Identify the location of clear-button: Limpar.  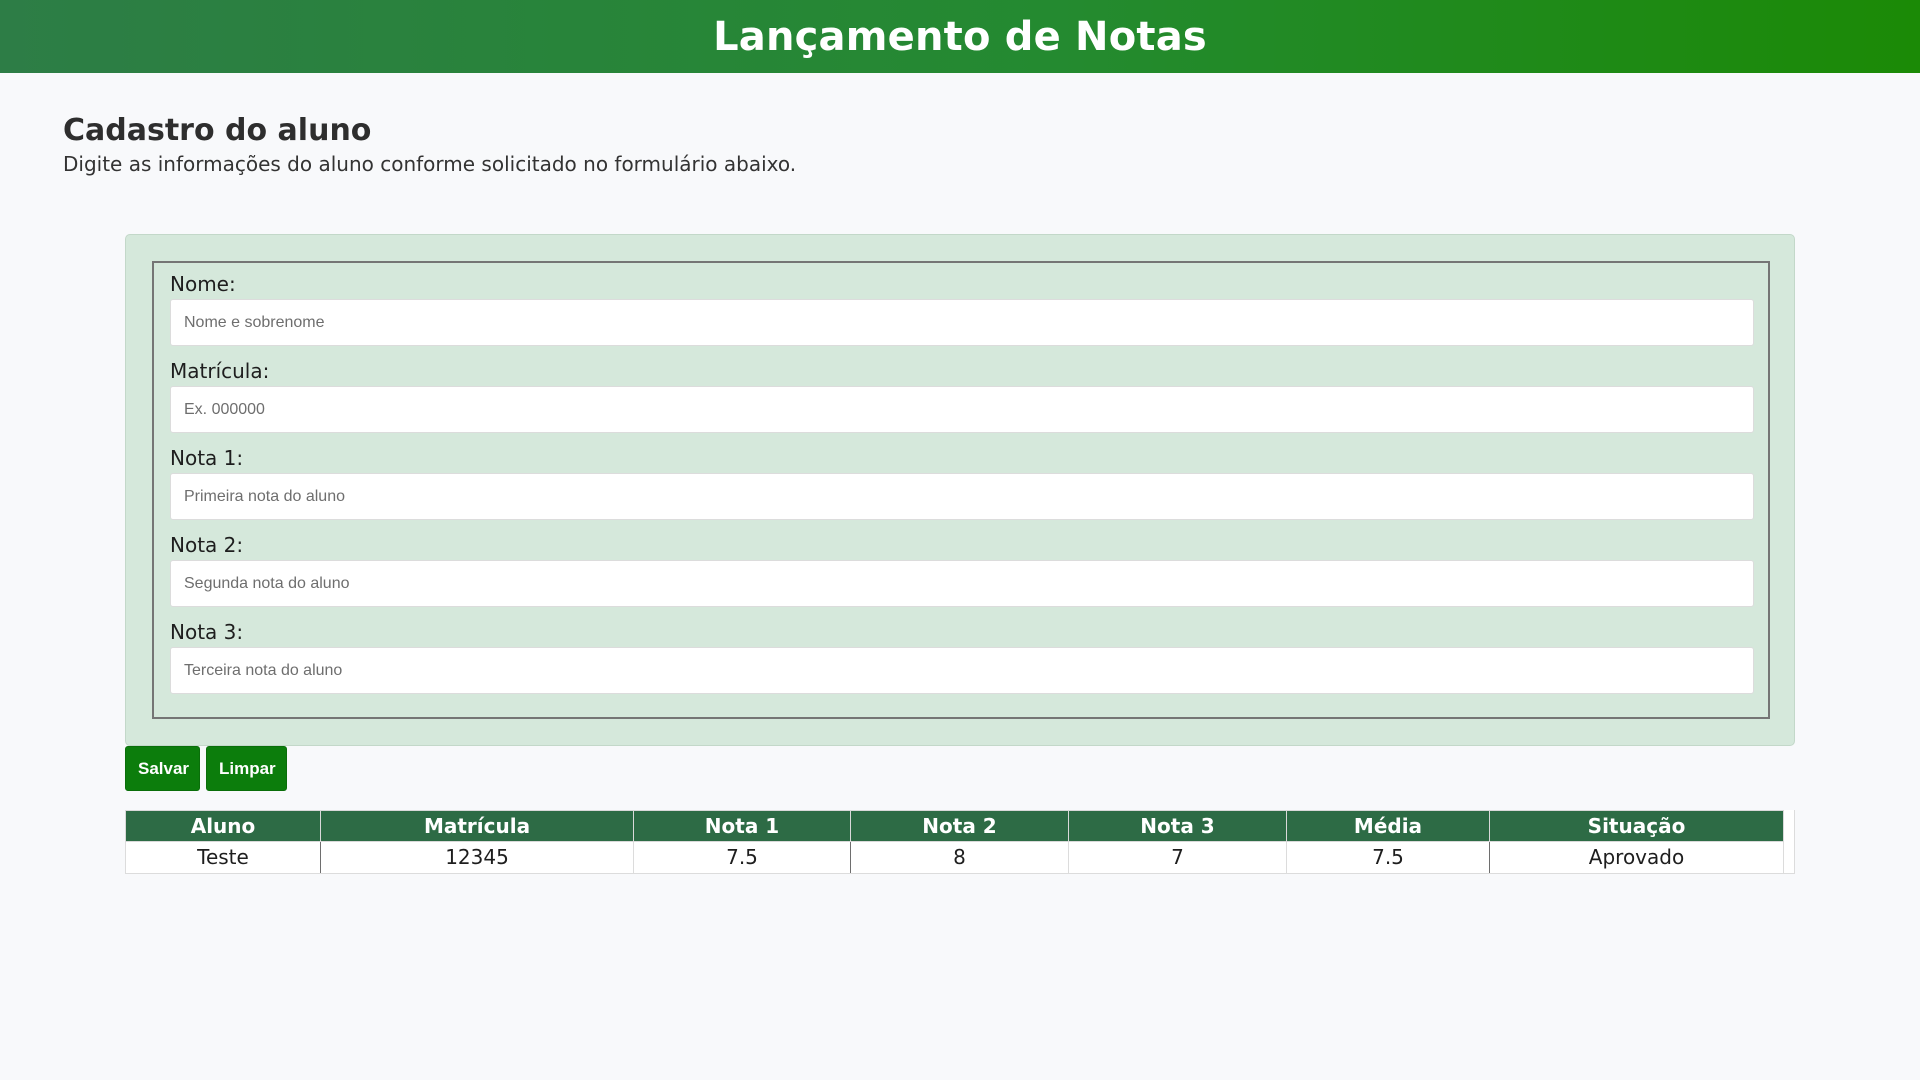
(246, 768).